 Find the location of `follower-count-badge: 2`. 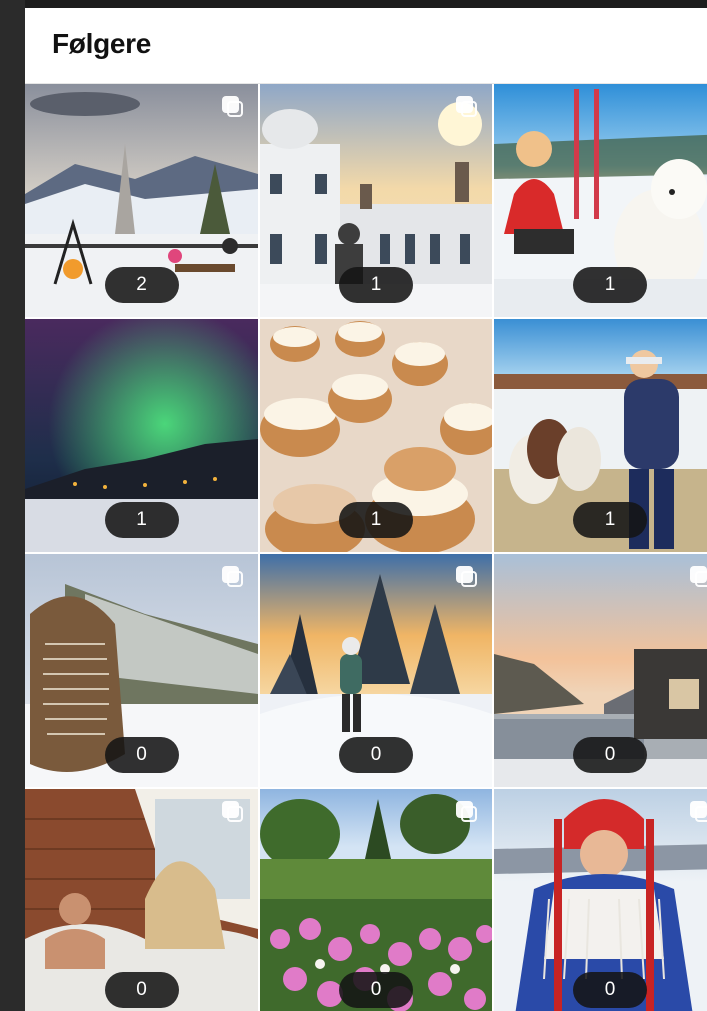

follower-count-badge: 2 is located at coordinates (141, 285).